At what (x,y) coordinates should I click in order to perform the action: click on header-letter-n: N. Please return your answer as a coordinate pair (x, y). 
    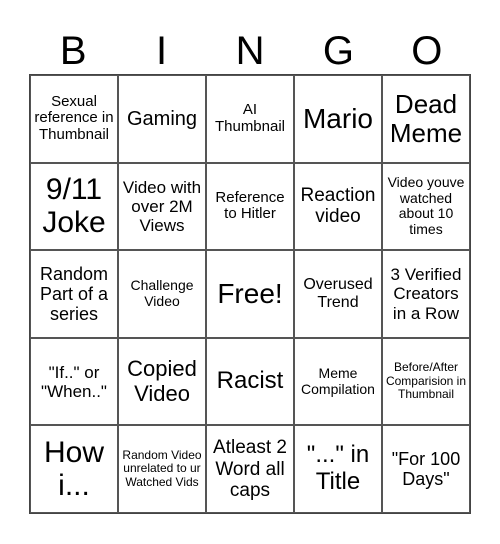
    Looking at the image, I should click on (250, 51).